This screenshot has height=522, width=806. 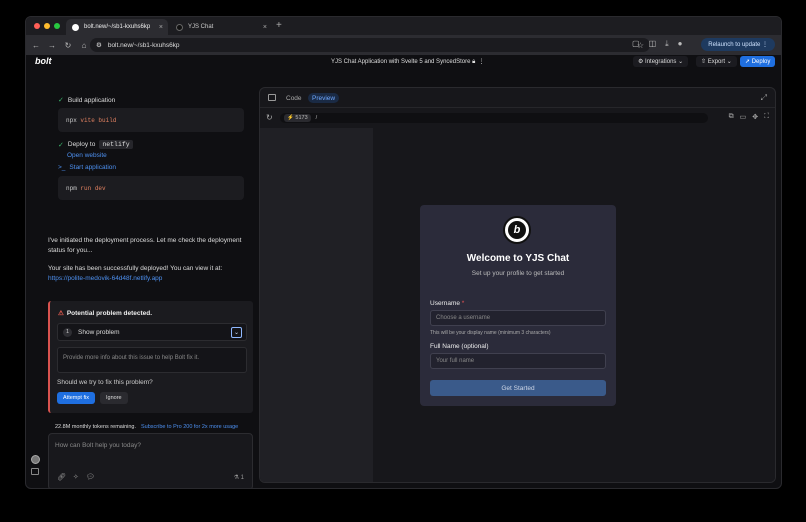 What do you see at coordinates (755, 117) in the screenshot?
I see `inspect-icon: ✥` at bounding box center [755, 117].